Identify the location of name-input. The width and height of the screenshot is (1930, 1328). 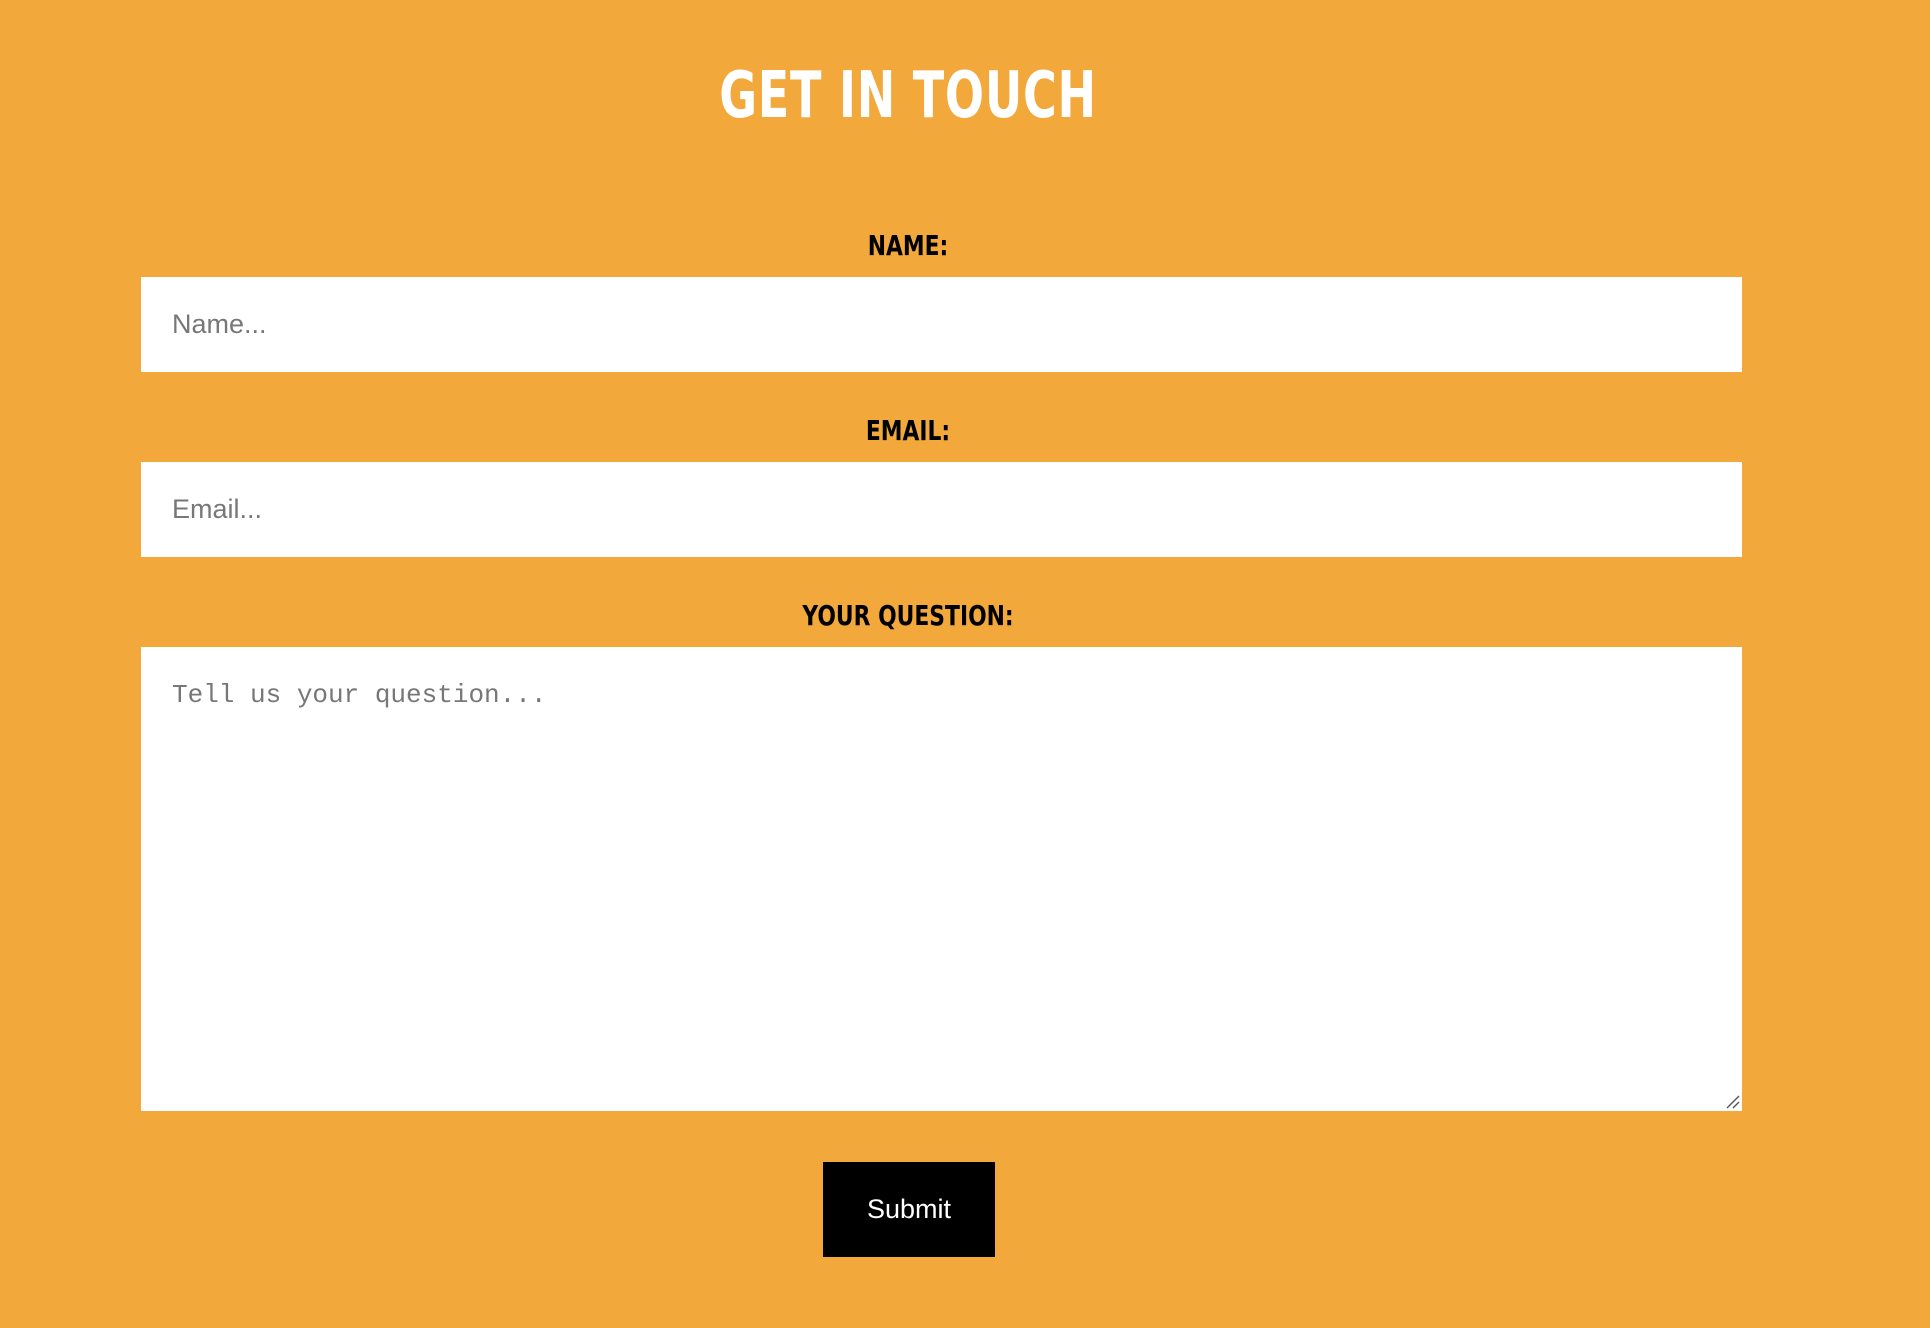
(941, 324).